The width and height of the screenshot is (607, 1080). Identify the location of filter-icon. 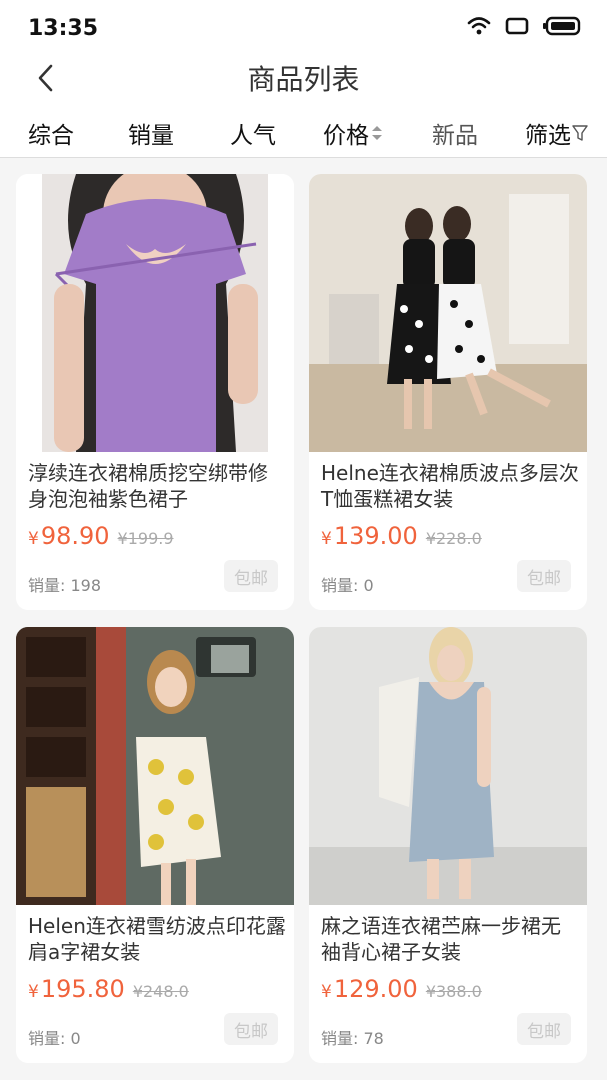
(580, 133).